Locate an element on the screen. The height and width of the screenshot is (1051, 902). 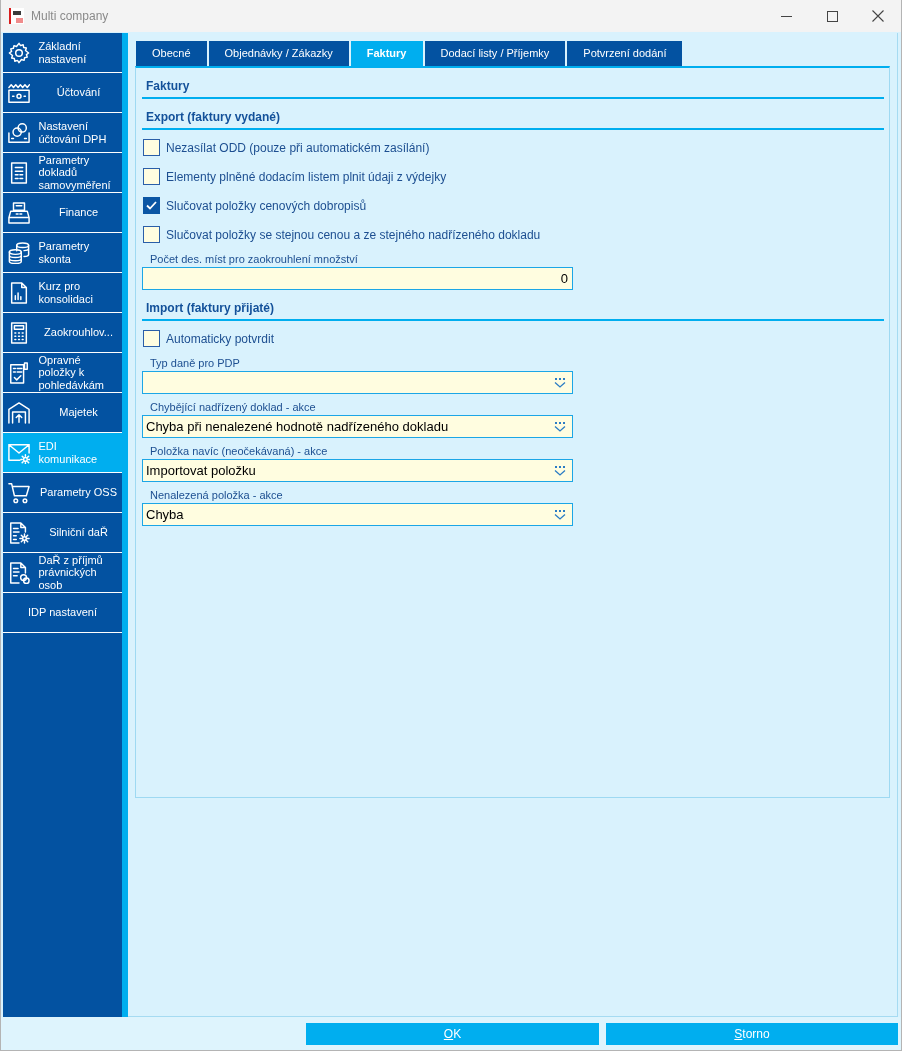
cart-icon is located at coordinates (19, 492).